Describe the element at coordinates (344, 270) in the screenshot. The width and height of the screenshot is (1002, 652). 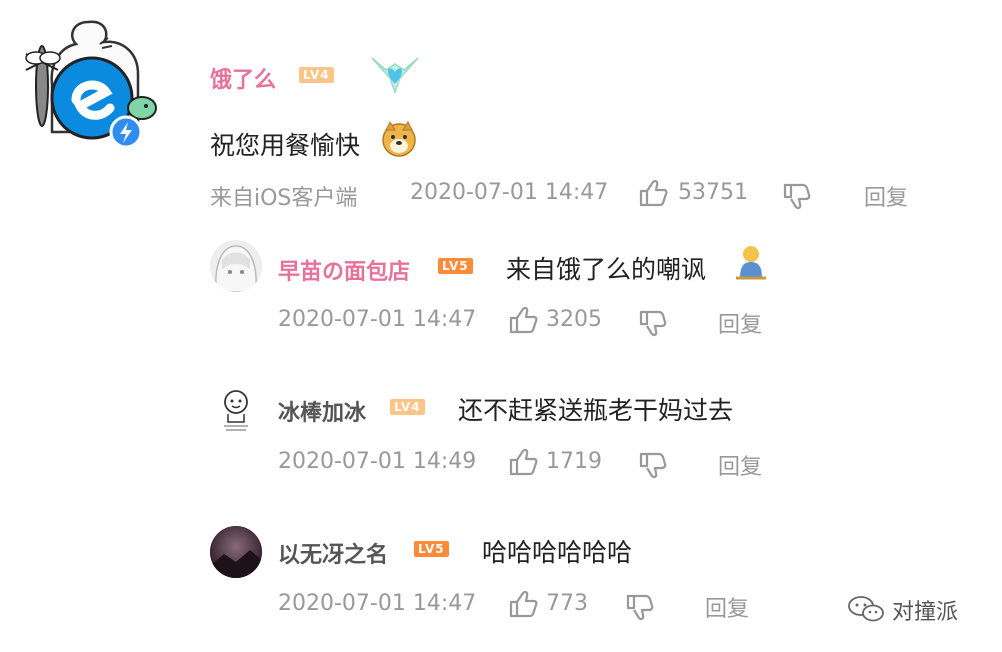
I see `username: 早苗の面包店` at that location.